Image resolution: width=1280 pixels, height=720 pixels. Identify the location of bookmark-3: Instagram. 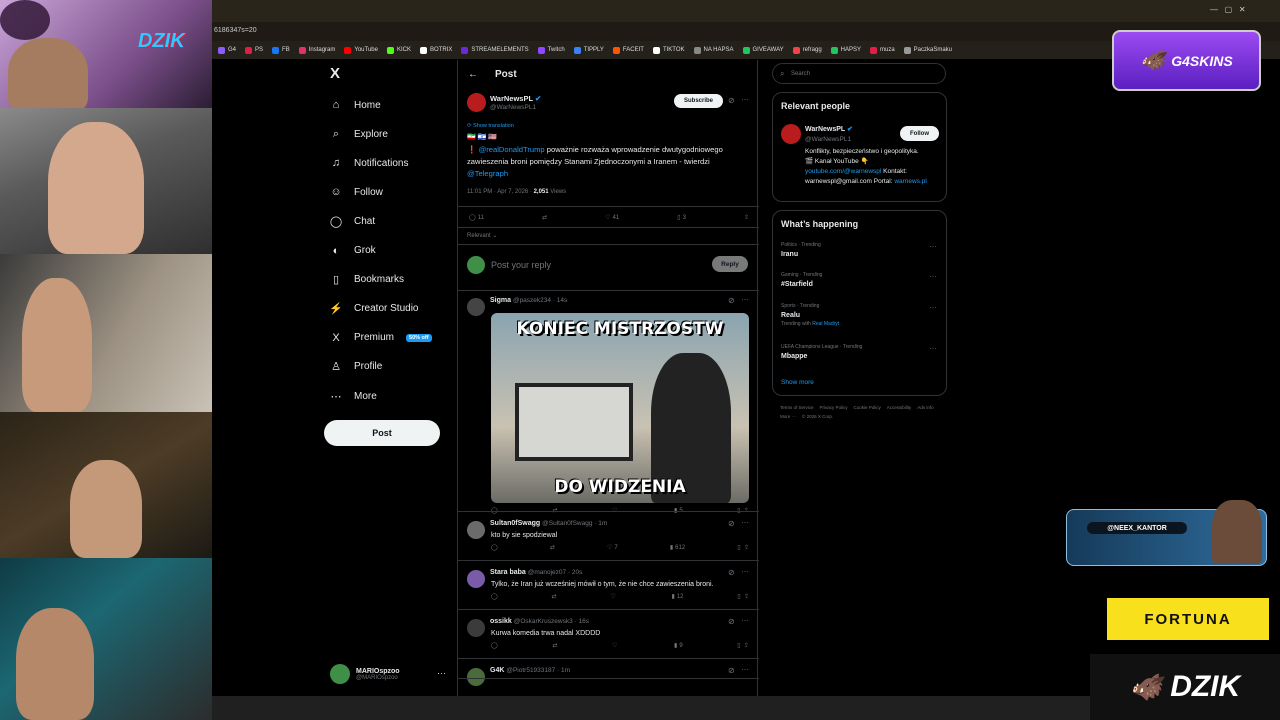
(316, 50).